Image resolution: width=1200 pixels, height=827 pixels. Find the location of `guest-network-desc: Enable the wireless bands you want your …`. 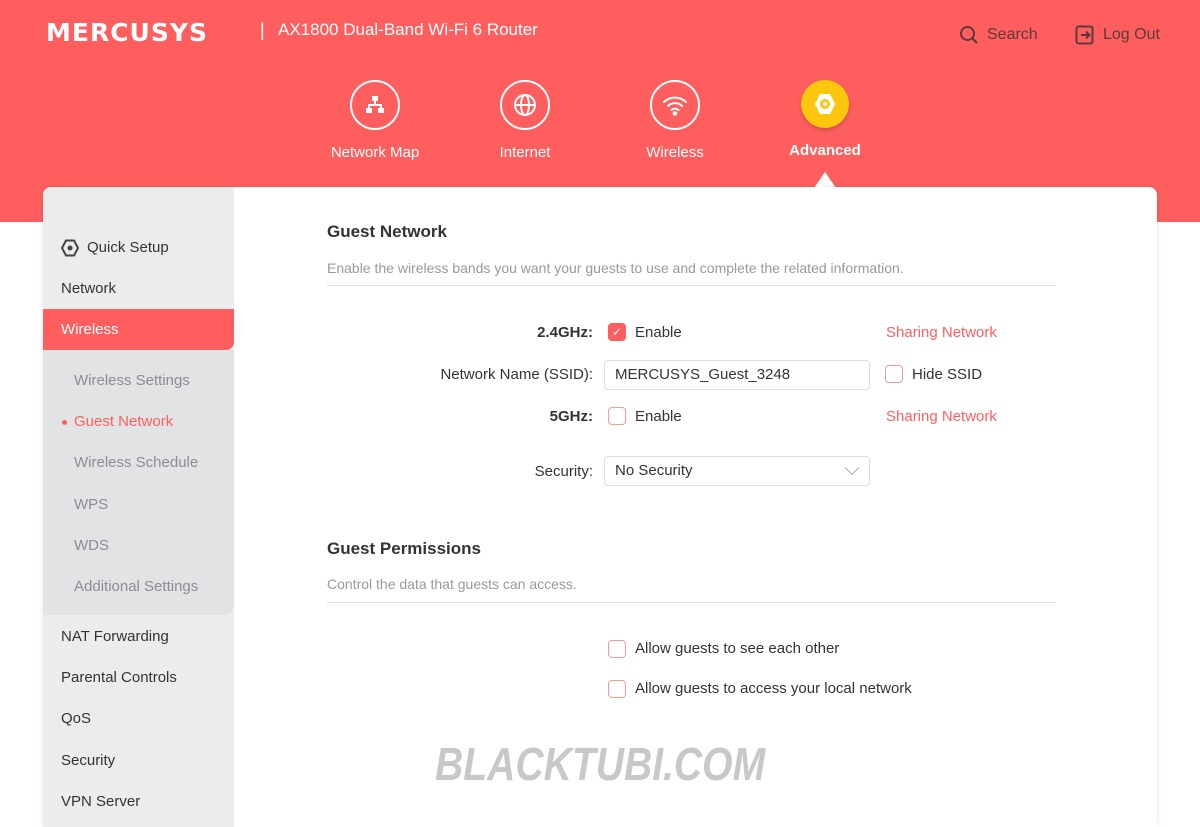

guest-network-desc: Enable the wireless bands you want your … is located at coordinates (615, 268).